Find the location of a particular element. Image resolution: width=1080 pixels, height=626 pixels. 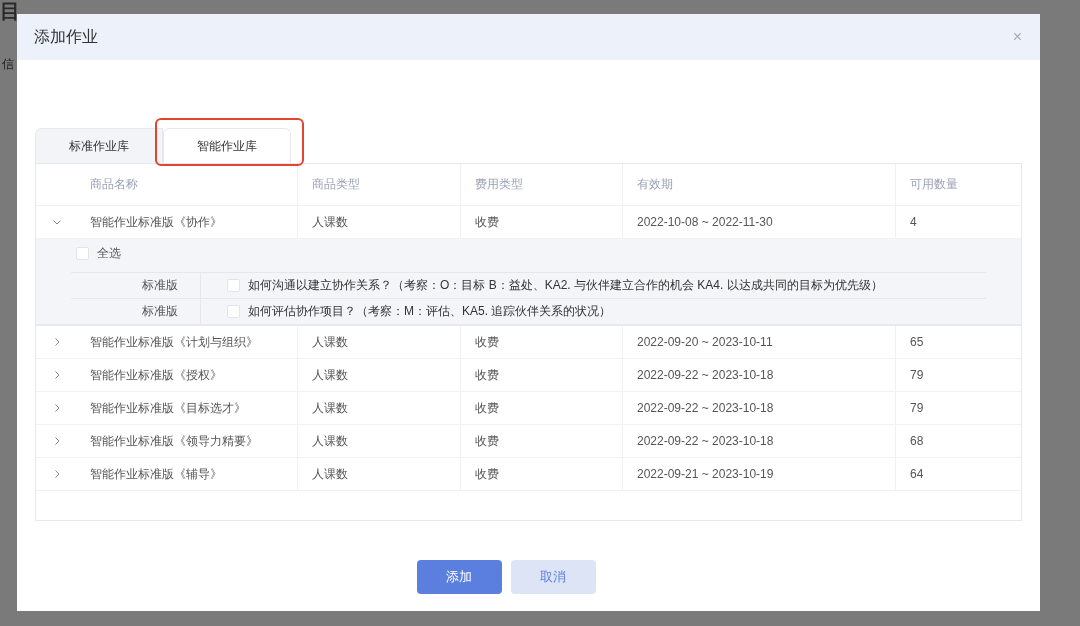

table-cell: 64 is located at coordinates (917, 474).